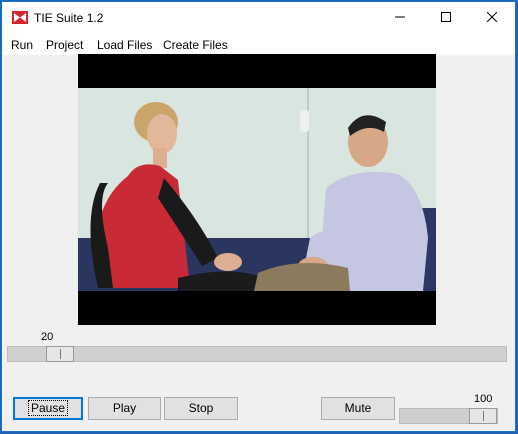  I want to click on play-button: Play, so click(124, 408).